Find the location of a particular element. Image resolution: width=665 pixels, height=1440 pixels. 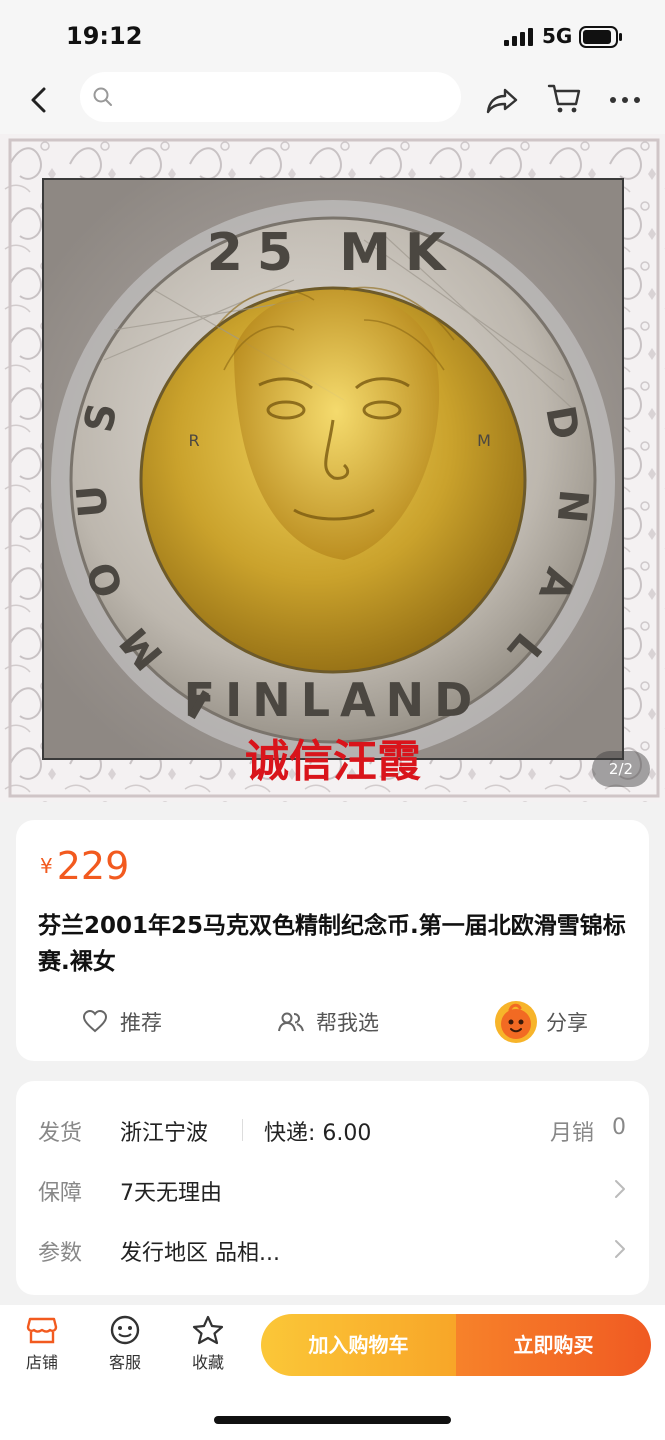

mascot-icon is located at coordinates (516, 1022).